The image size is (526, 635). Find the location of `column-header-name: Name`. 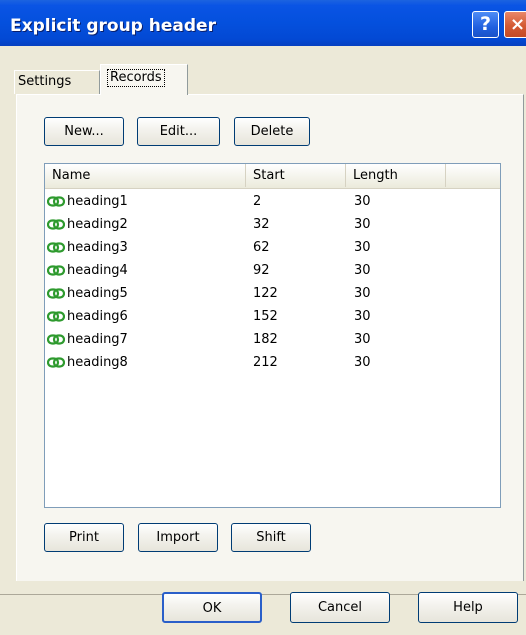

column-header-name: Name is located at coordinates (145, 175).